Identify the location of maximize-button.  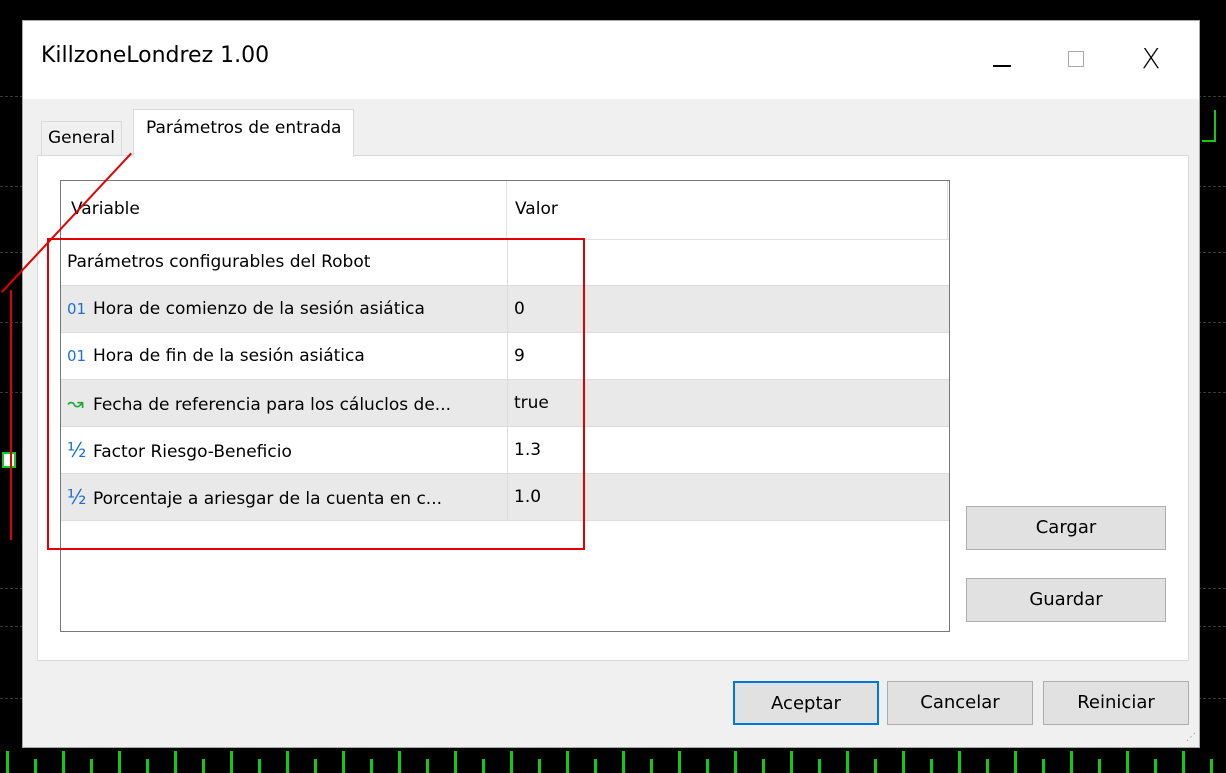
(1076, 59).